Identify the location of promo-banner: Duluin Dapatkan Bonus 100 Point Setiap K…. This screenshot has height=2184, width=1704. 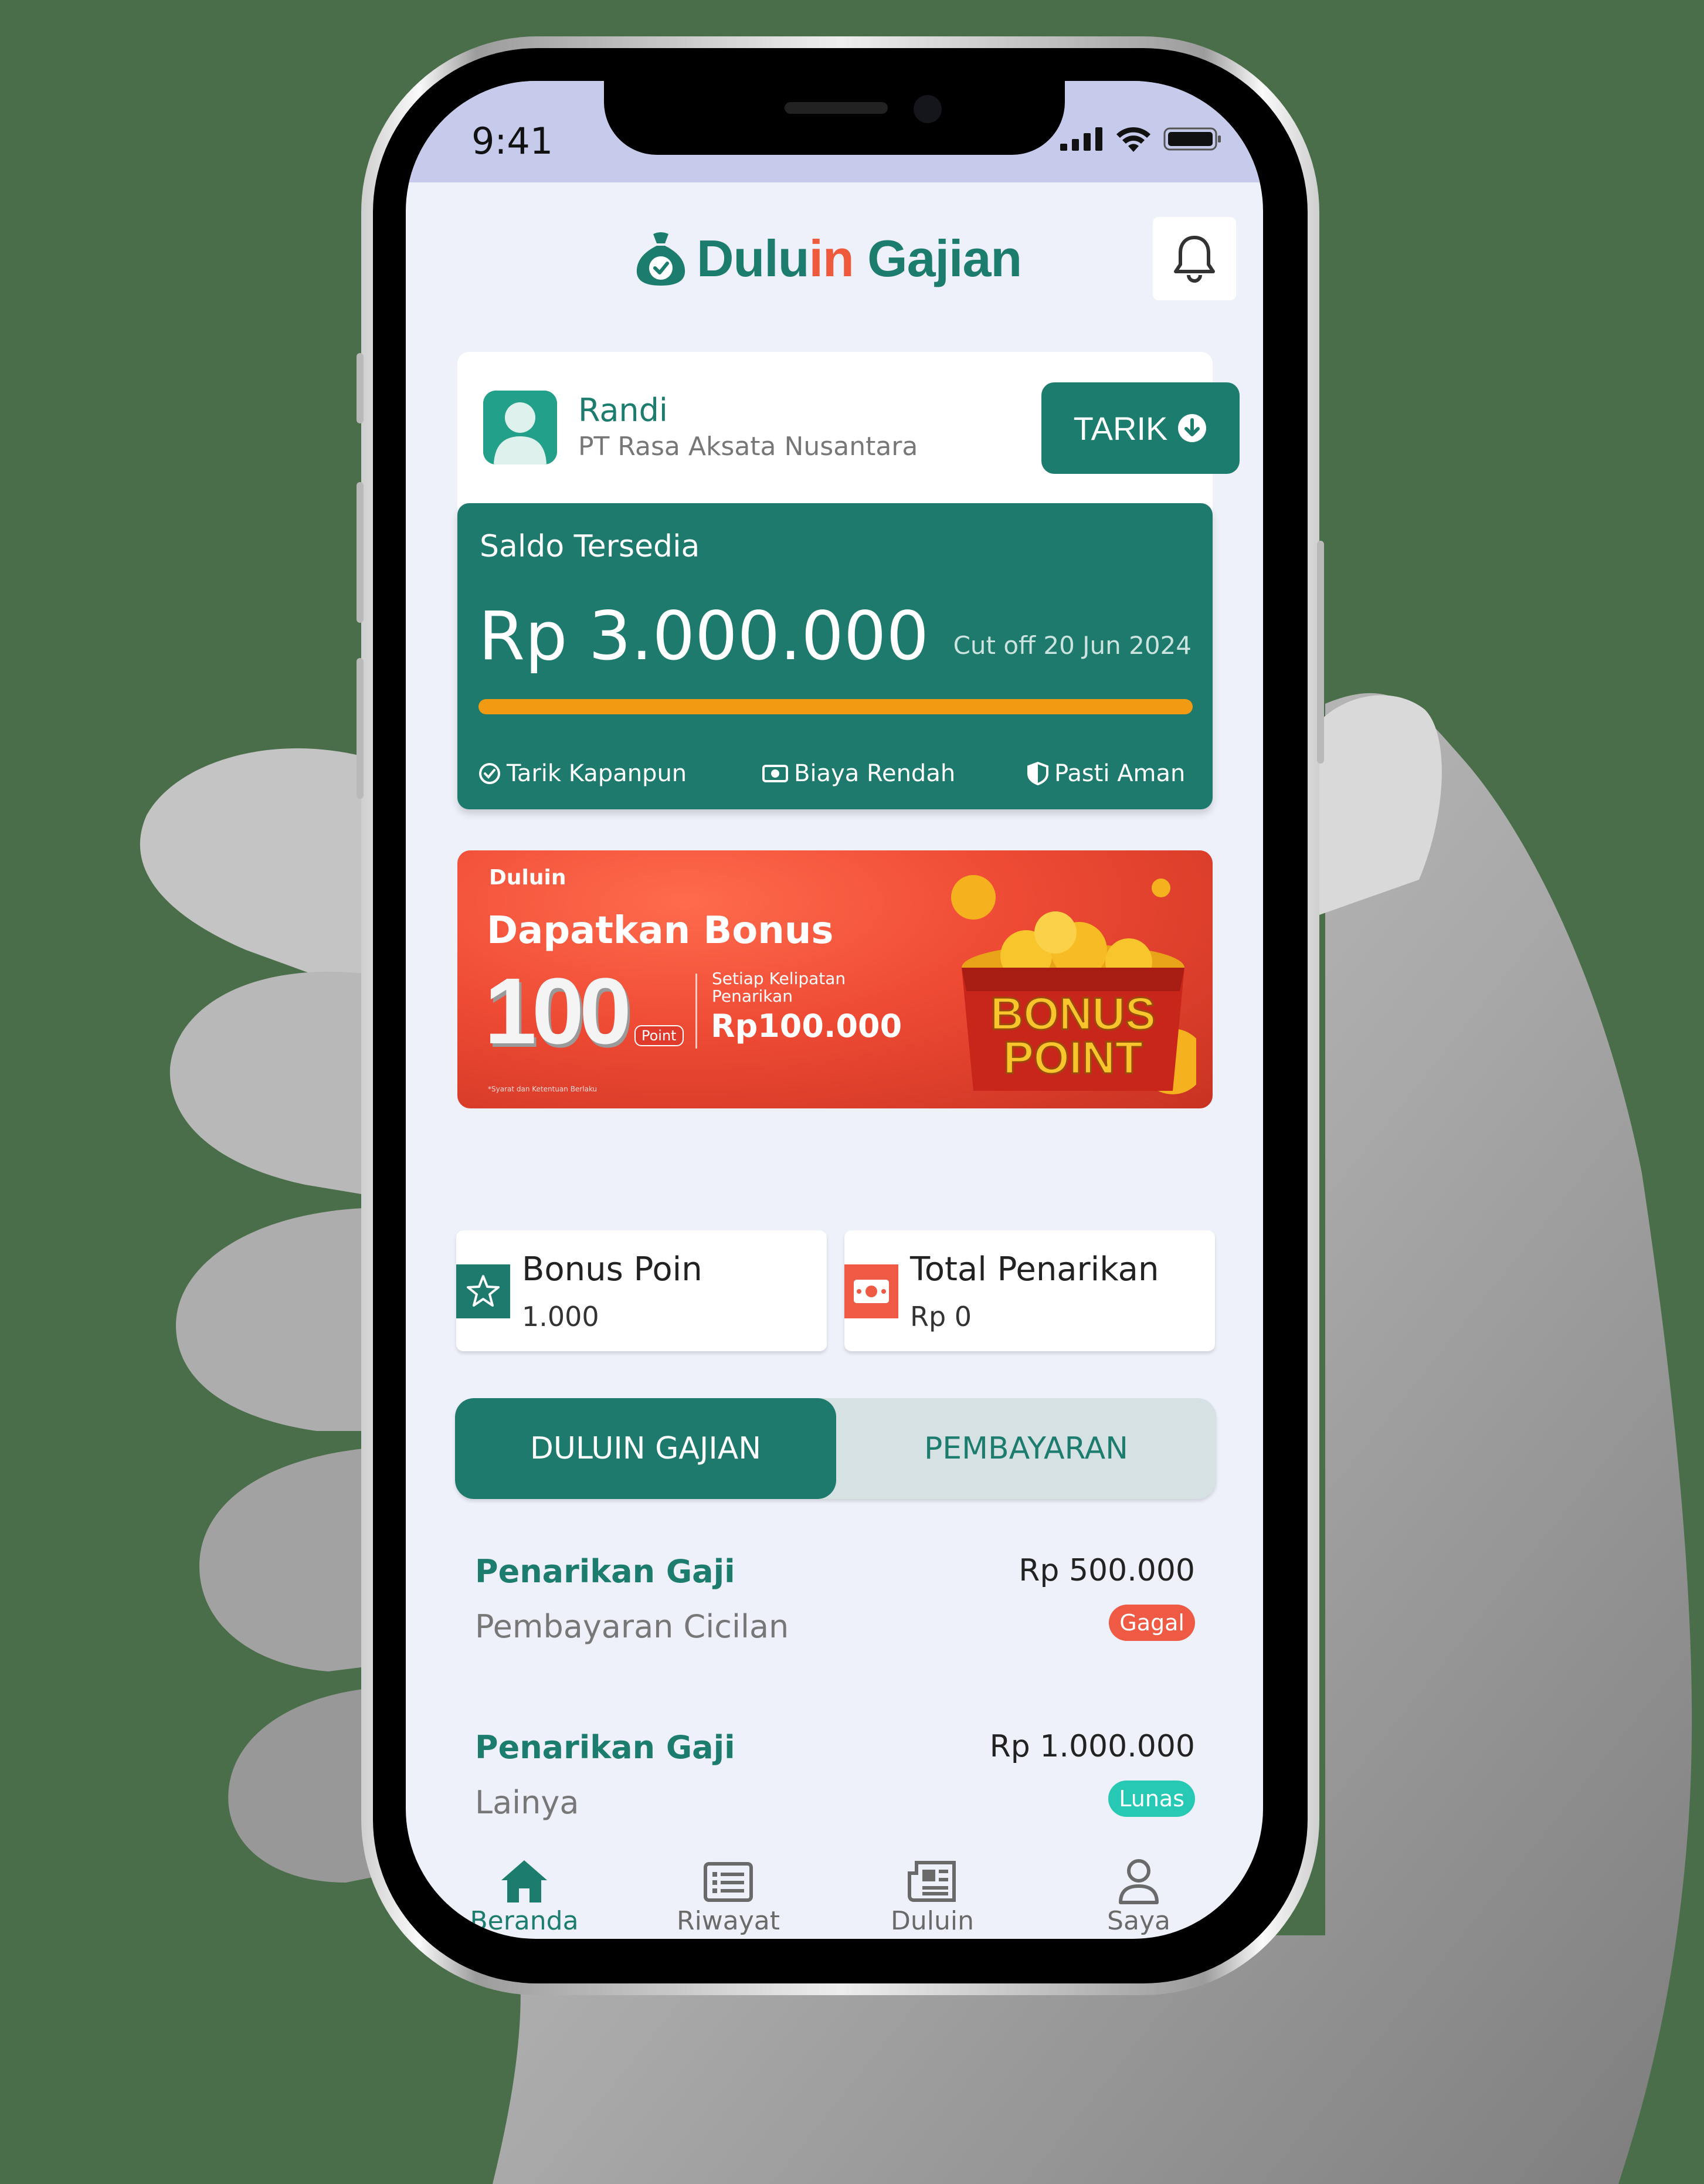
(835, 979).